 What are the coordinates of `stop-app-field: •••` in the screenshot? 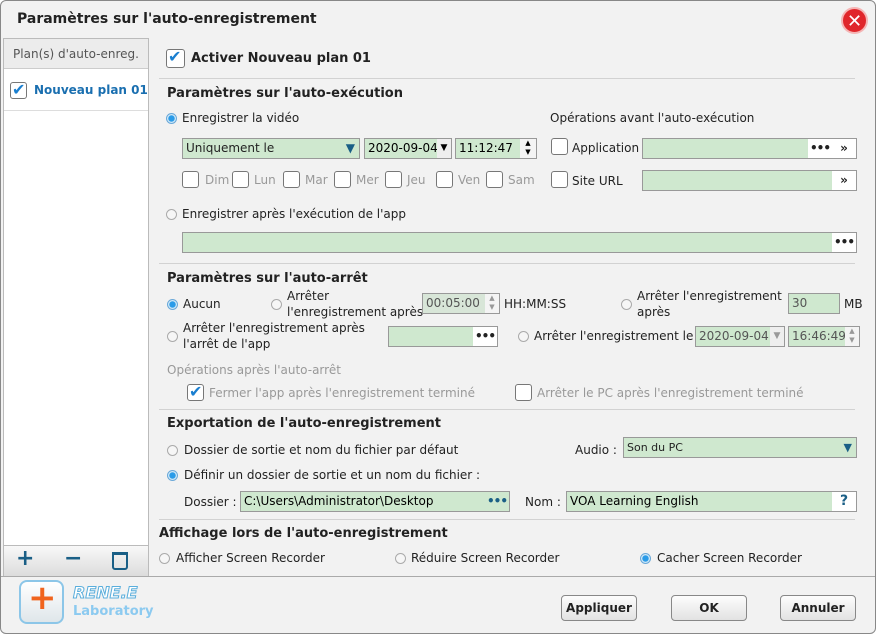 It's located at (443, 336).